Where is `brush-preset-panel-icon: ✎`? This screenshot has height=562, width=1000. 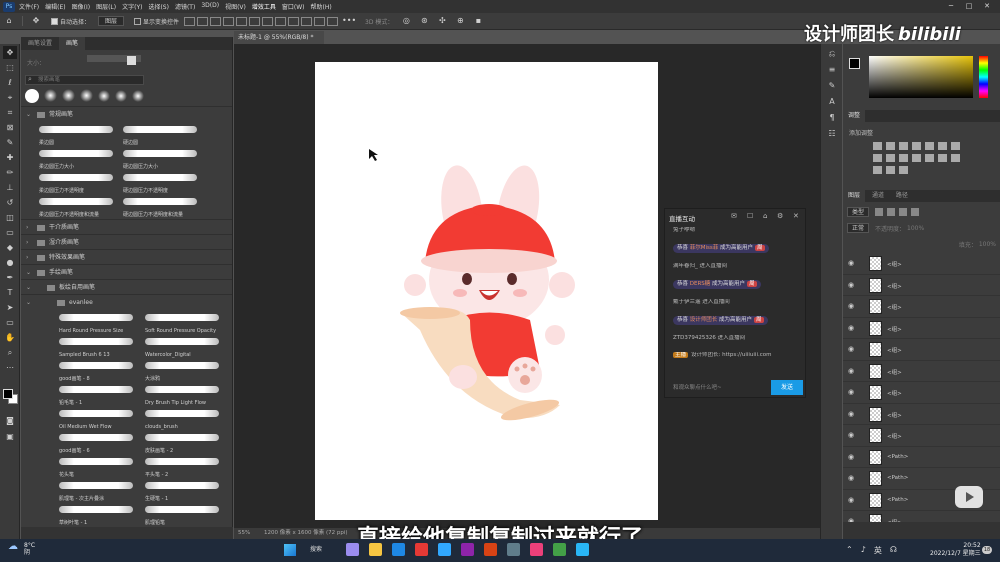 brush-preset-panel-icon: ✎ is located at coordinates (832, 85).